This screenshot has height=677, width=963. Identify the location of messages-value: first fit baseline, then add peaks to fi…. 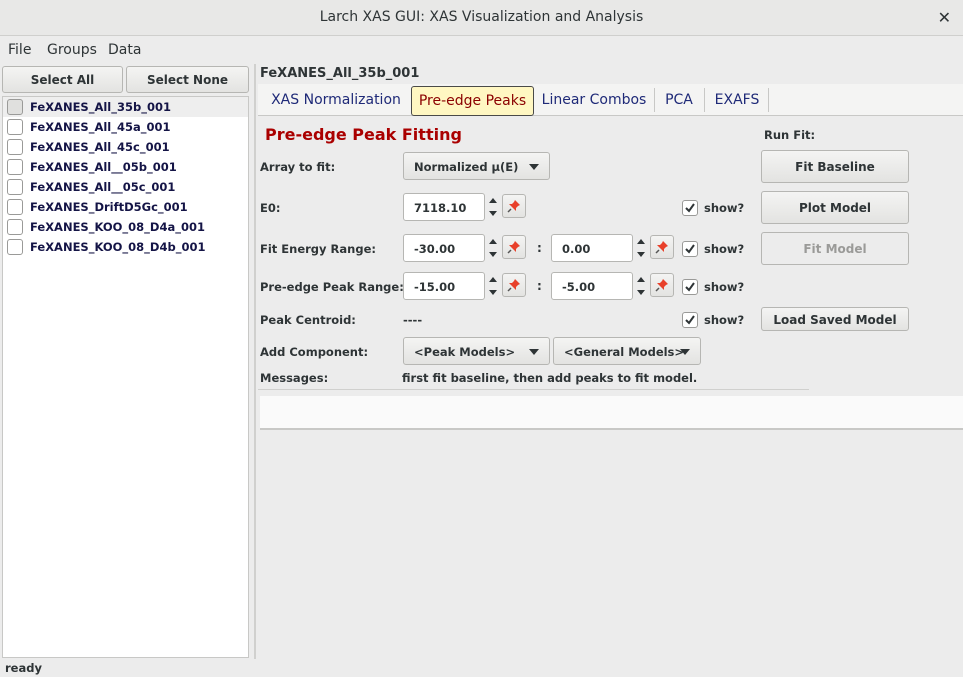
(550, 378).